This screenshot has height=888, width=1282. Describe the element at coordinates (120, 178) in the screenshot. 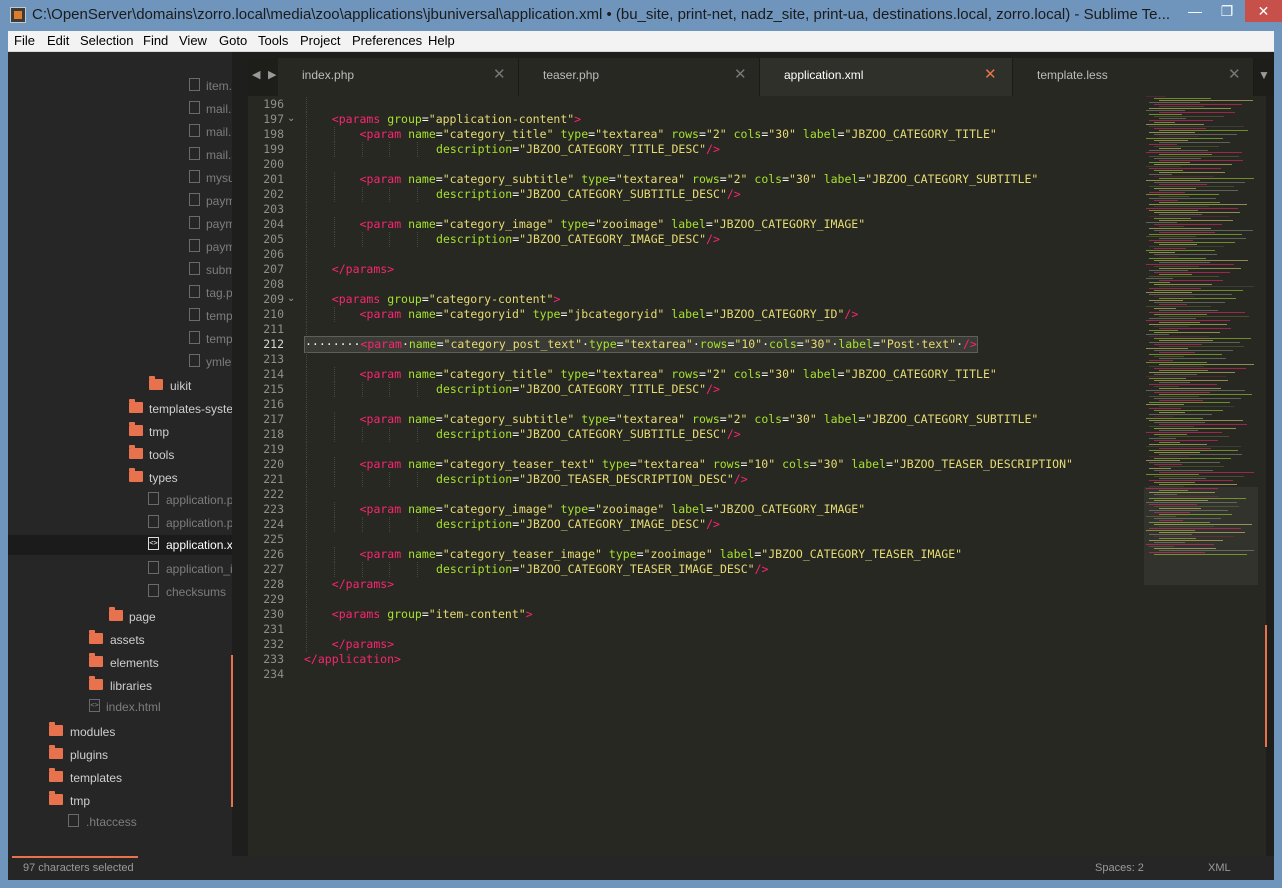

I see `tree-item: mysu` at that location.